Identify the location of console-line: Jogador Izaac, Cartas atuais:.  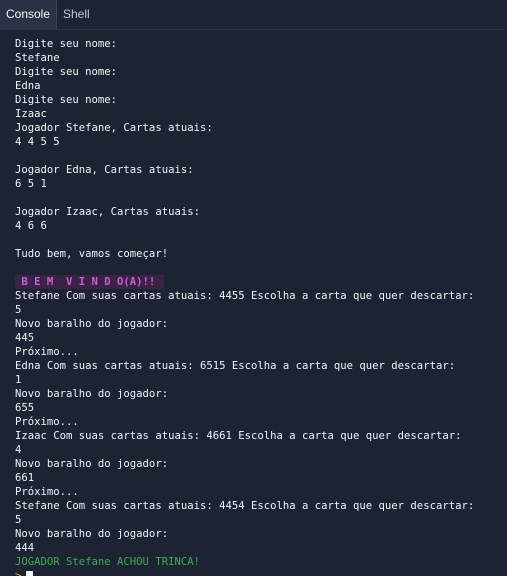
(107, 212).